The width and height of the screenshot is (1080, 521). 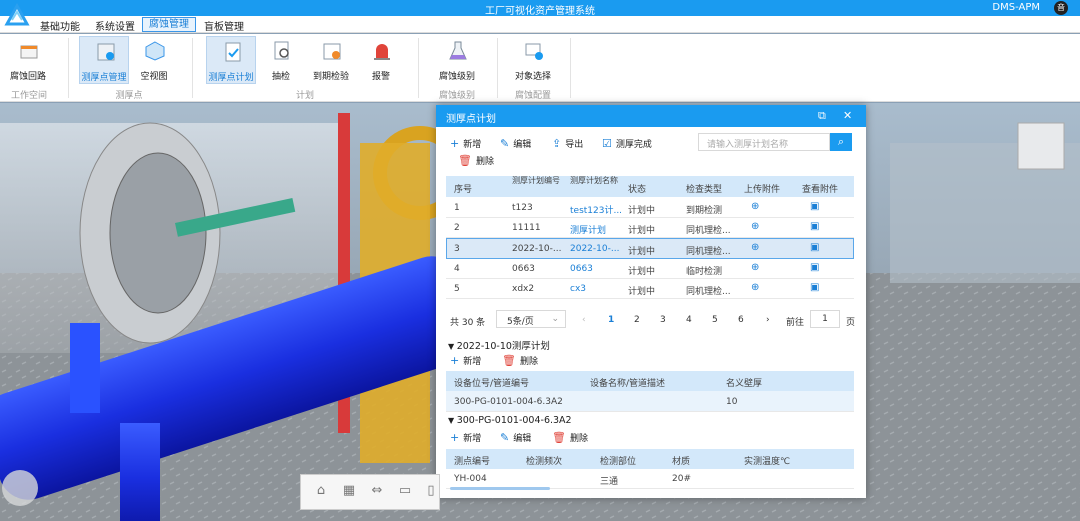 I want to click on calendar-icon, so click(x=332, y=51).